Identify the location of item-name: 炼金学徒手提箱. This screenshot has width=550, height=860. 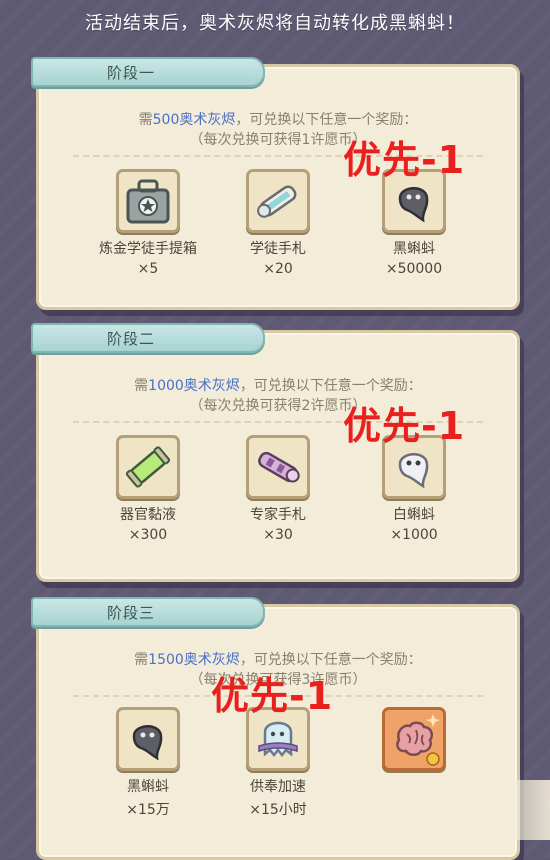
(148, 249).